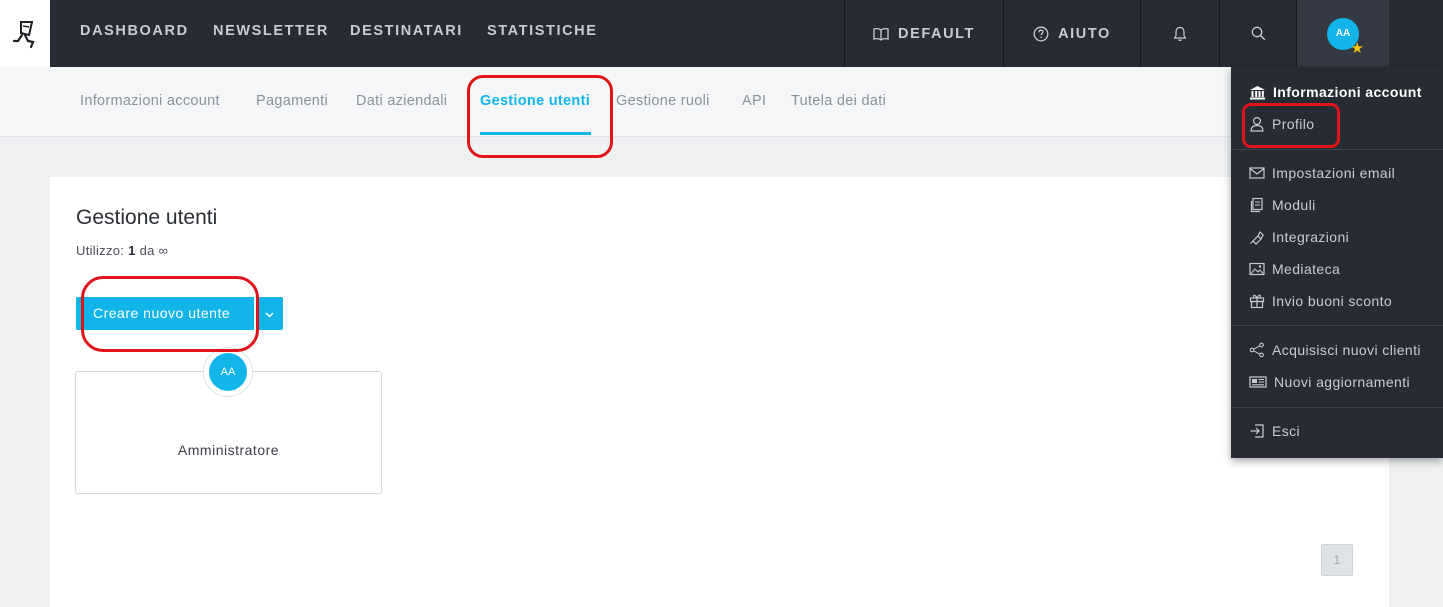  I want to click on notifications-button, so click(1180, 33).